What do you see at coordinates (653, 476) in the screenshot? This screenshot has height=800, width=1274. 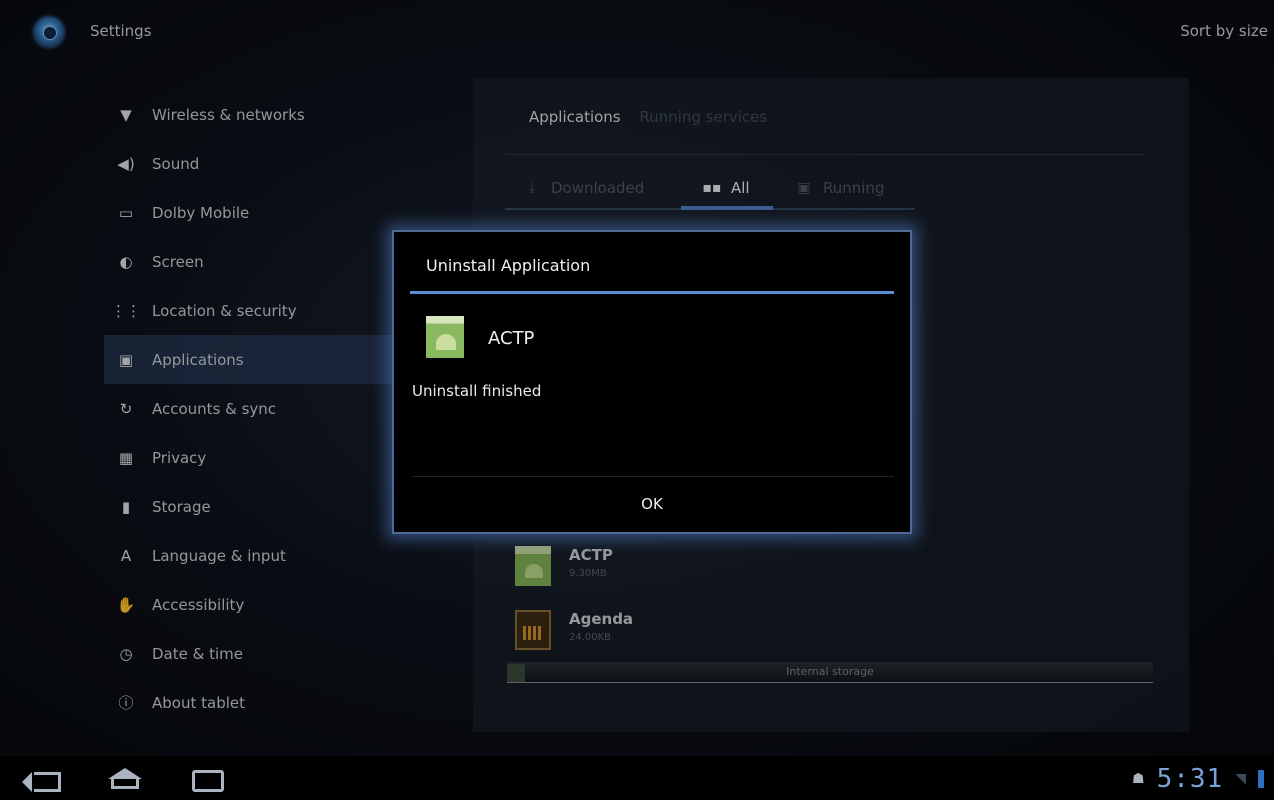 I see `dialog-button-divider` at bounding box center [653, 476].